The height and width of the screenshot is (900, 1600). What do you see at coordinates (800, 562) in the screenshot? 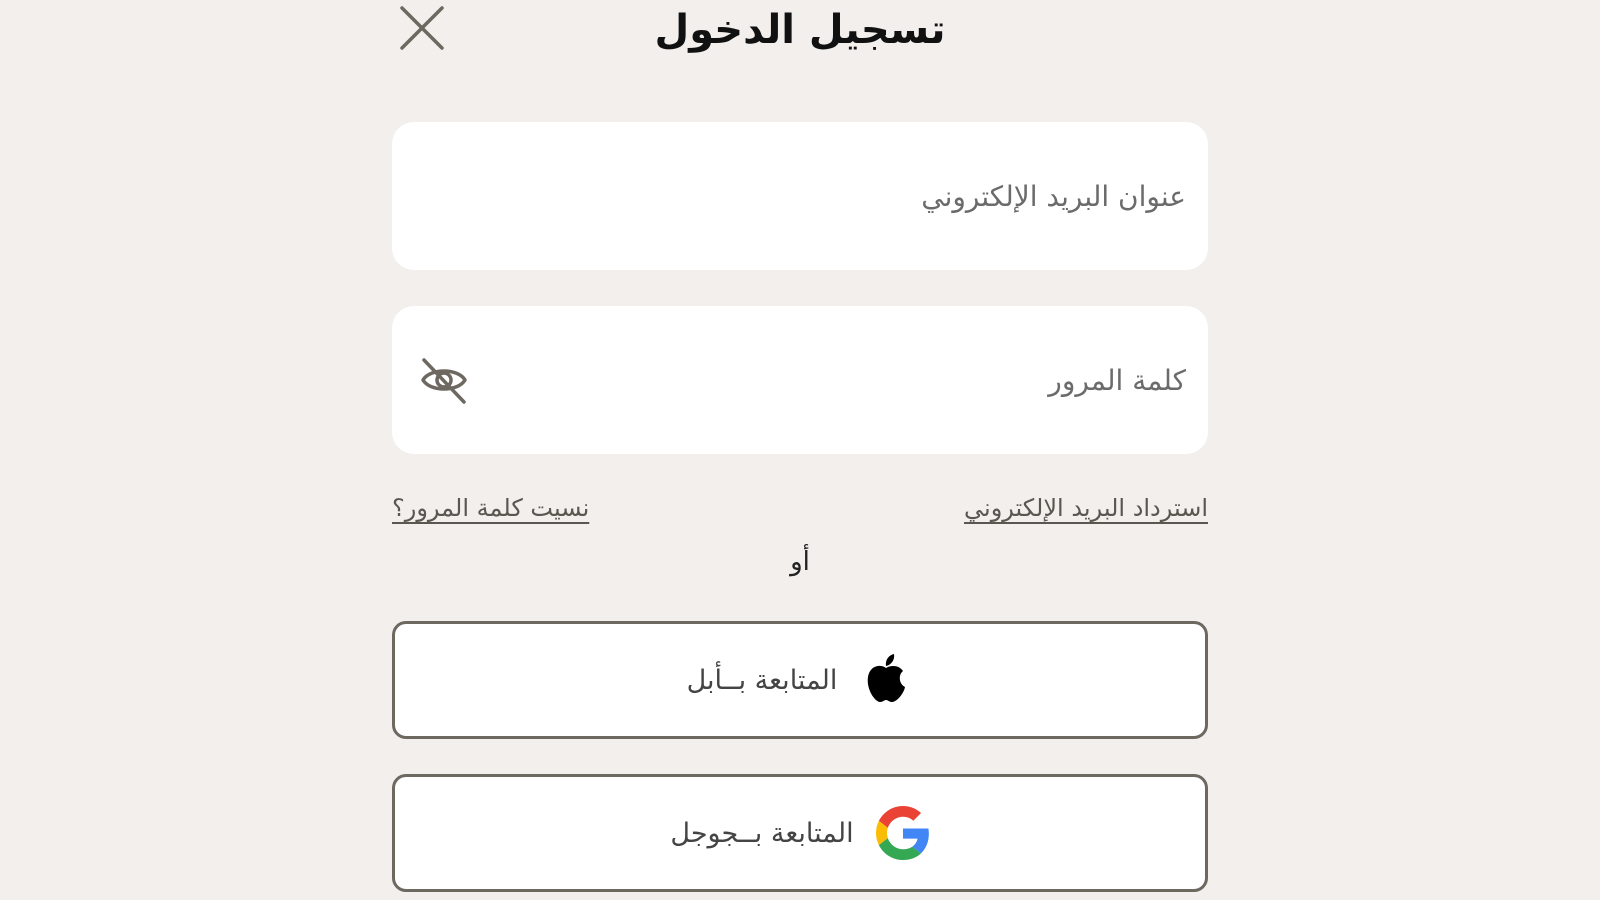
I see `or-divider: أو` at bounding box center [800, 562].